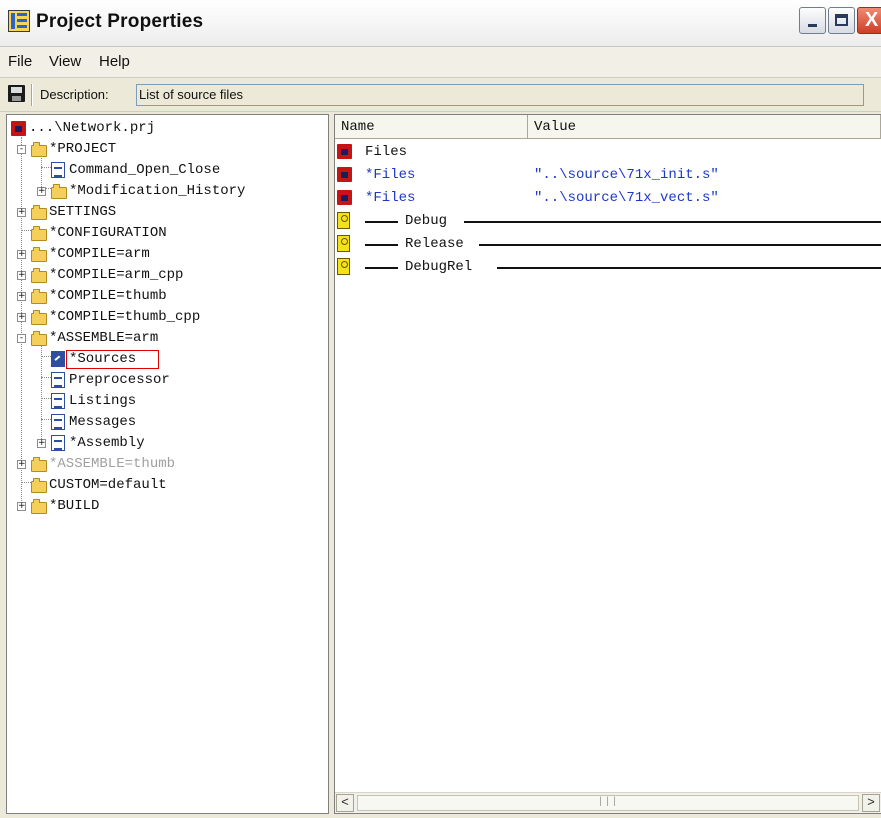 Image resolution: width=881 pixels, height=818 pixels. What do you see at coordinates (608, 267) in the screenshot?
I see `group-row-debugrel: DebugRel` at bounding box center [608, 267].